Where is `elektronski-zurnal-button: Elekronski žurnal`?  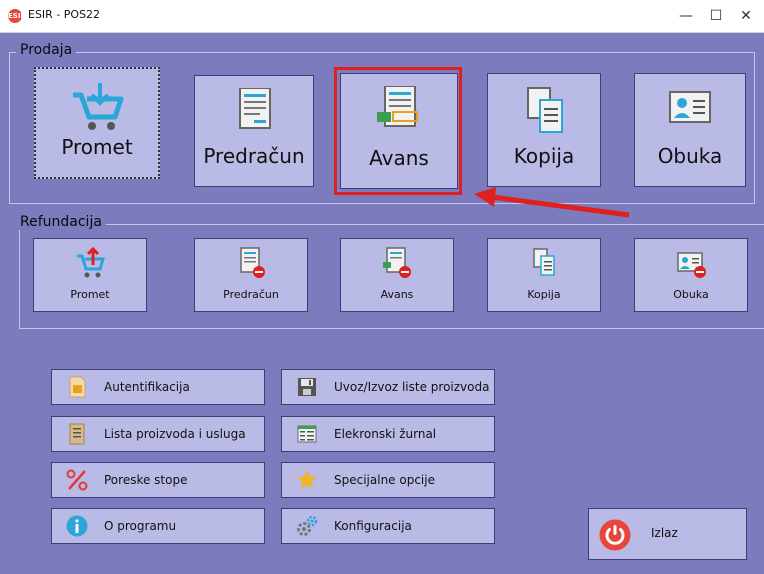
elektronski-zurnal-button: Elekronski žurnal is located at coordinates (388, 434).